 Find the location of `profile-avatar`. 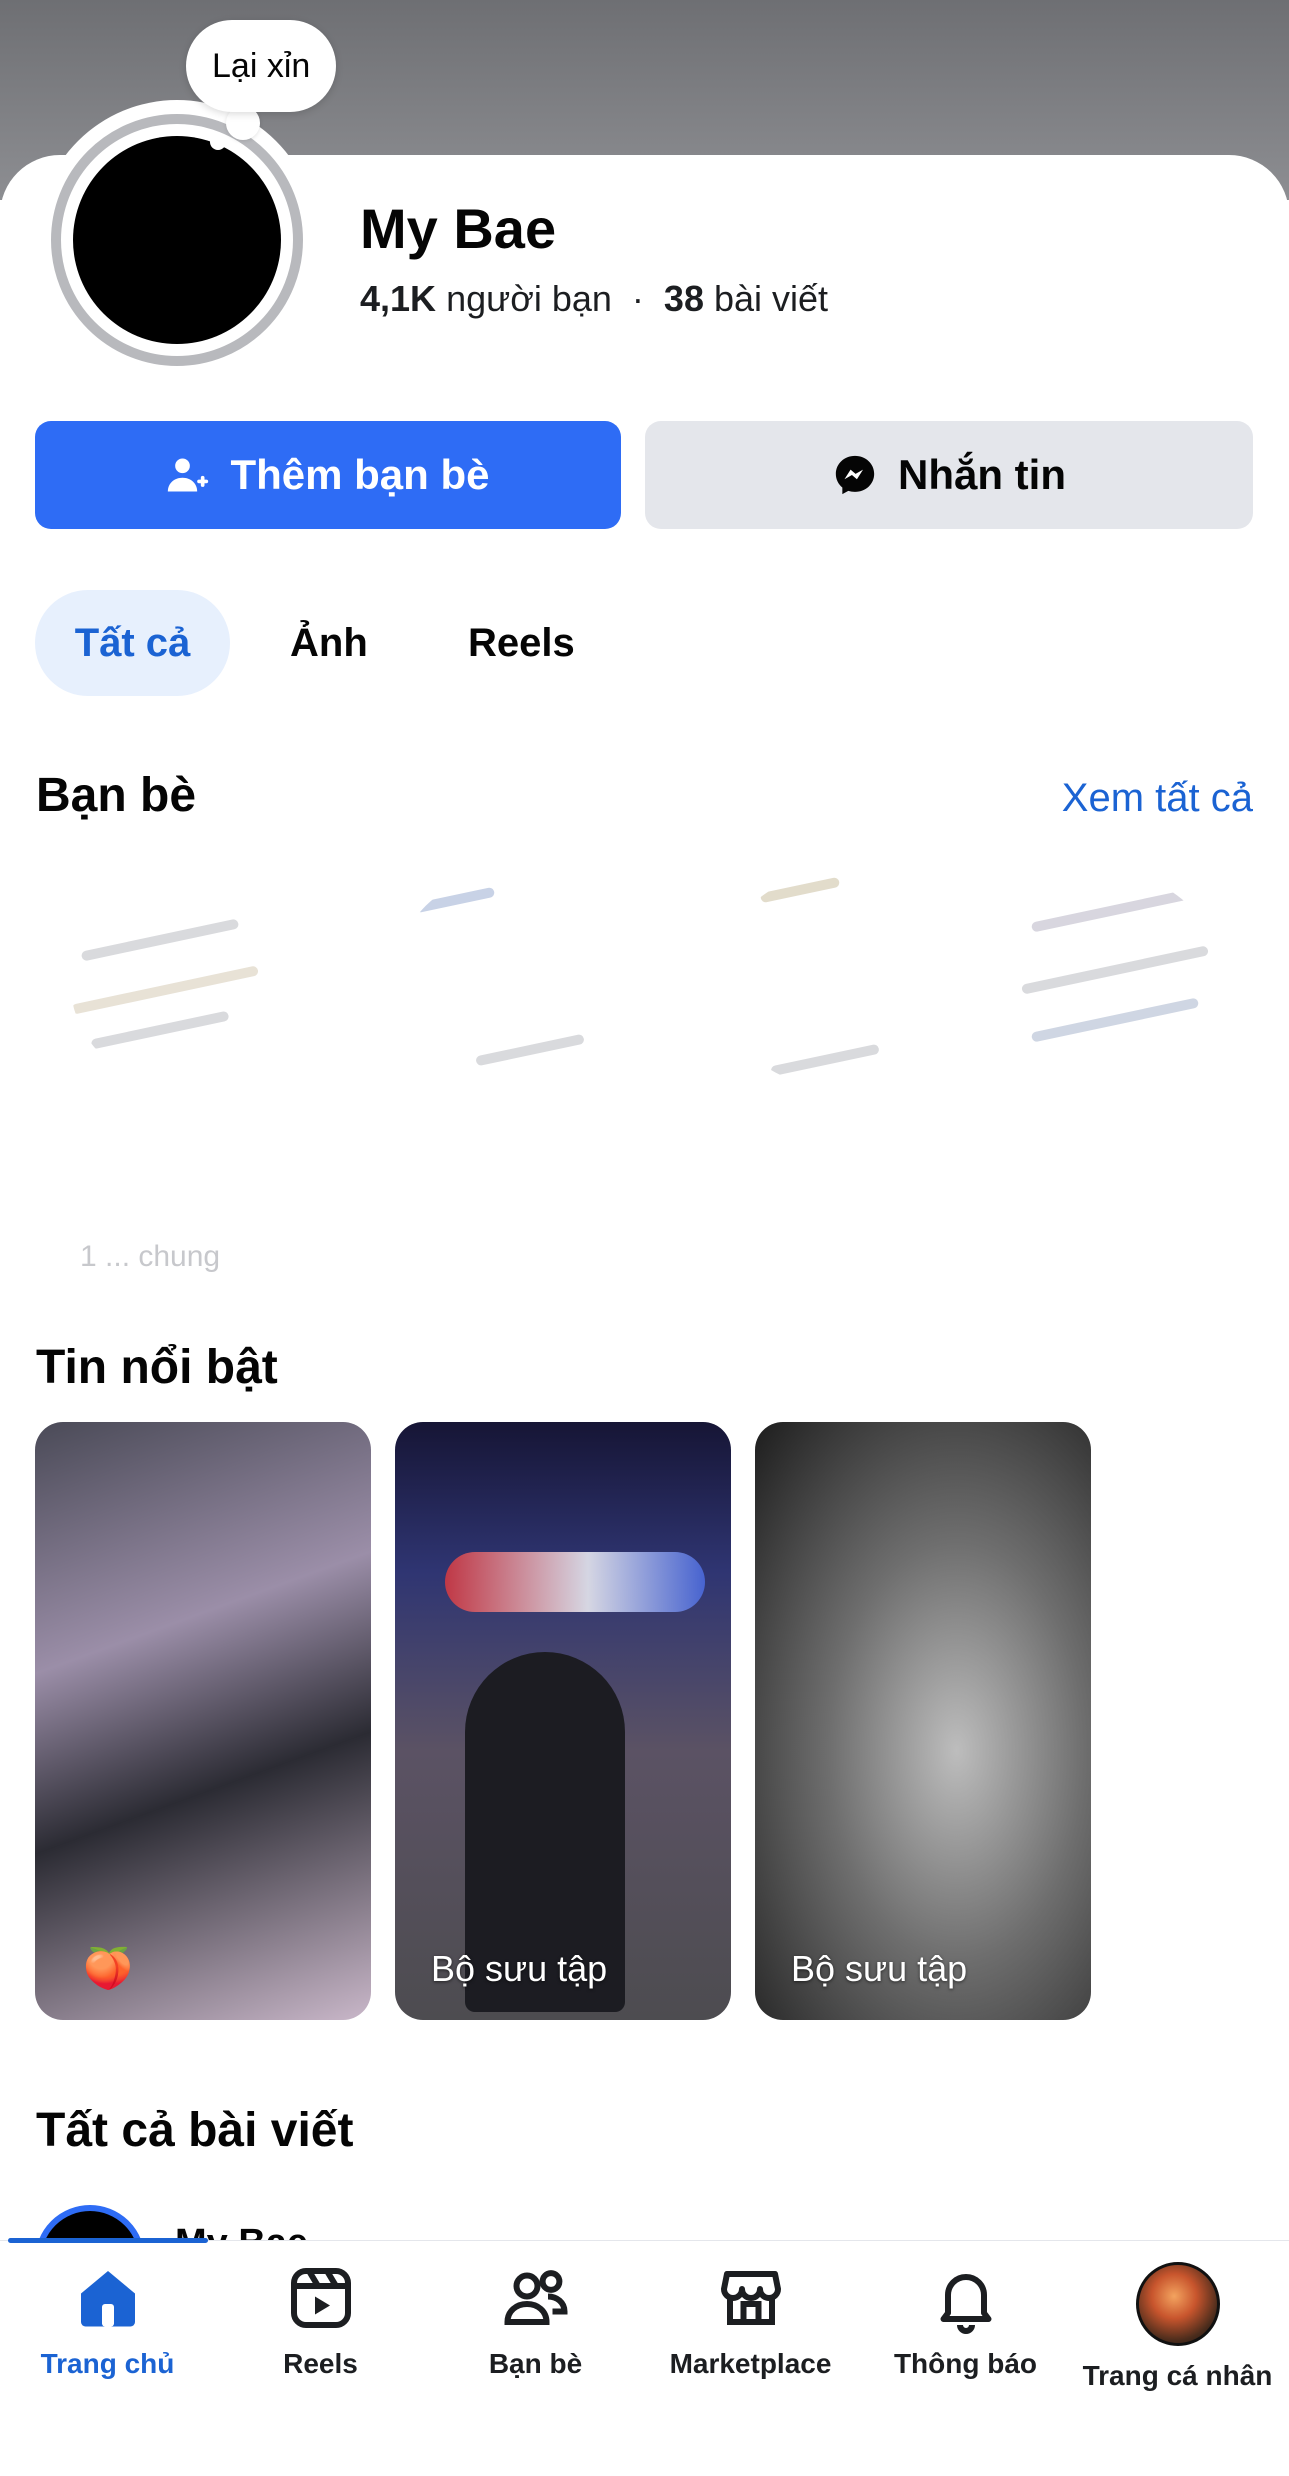

profile-avatar is located at coordinates (177, 240).